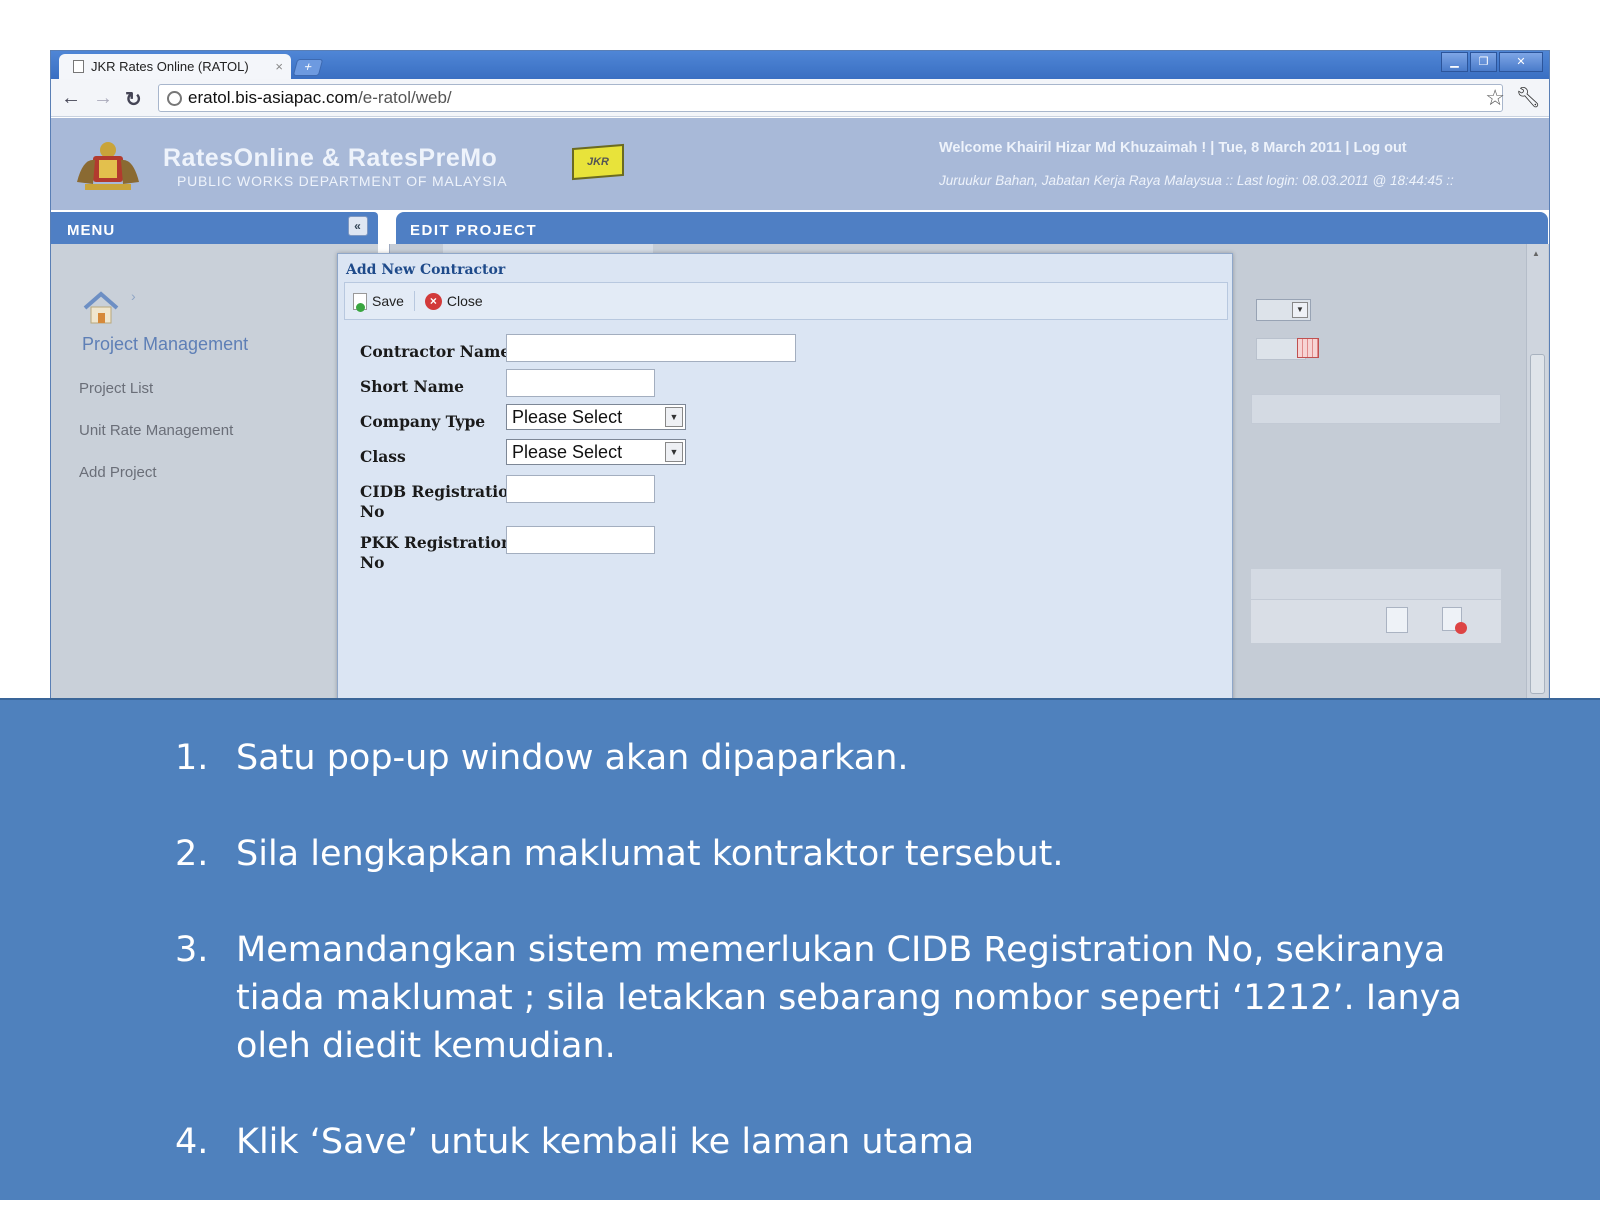 This screenshot has width=1600, height=1214. What do you see at coordinates (1376, 409) in the screenshot?
I see `background-section-bar` at bounding box center [1376, 409].